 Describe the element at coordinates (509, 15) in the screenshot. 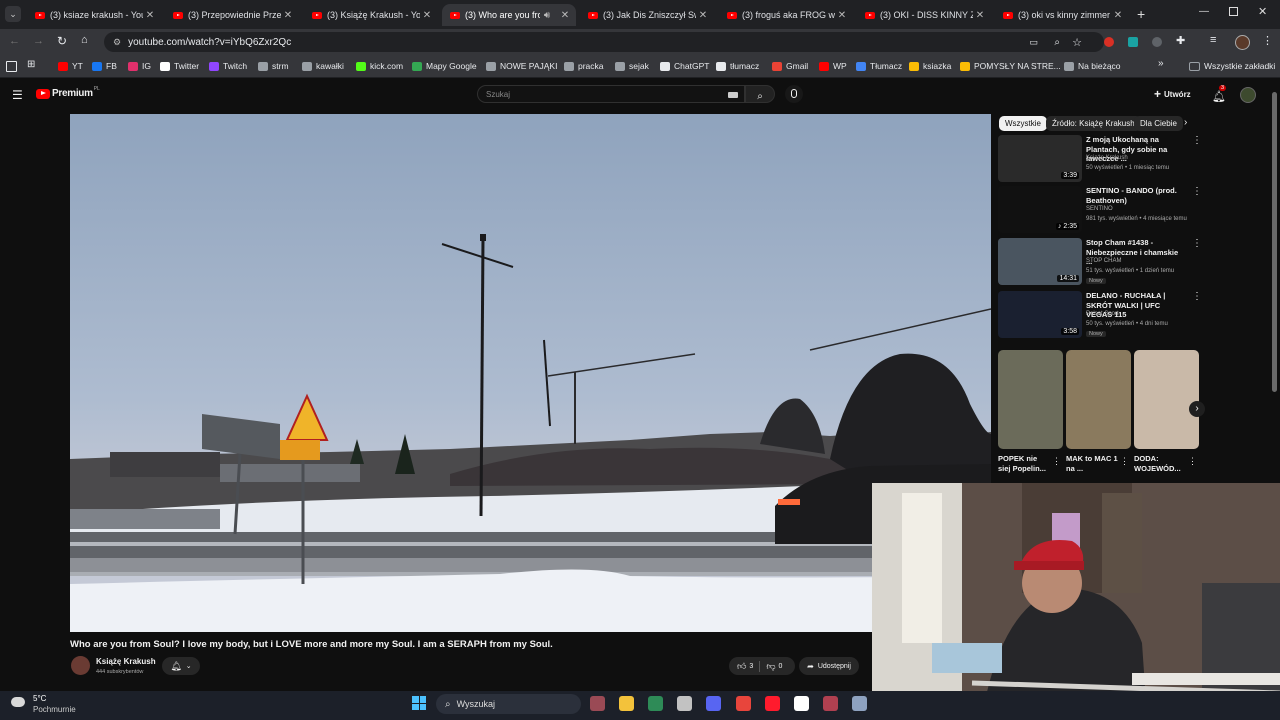

I see `tab-3: (3) Who are you from🔊︎ ✕` at that location.